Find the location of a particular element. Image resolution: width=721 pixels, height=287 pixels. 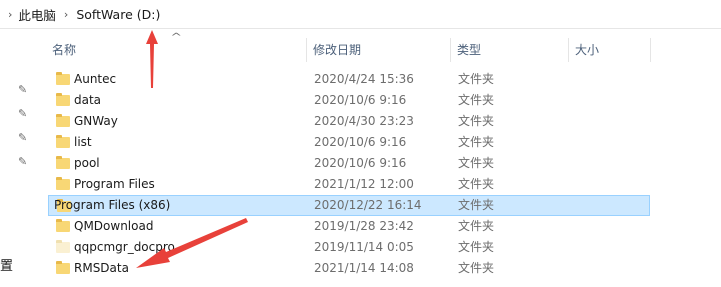

file-name: qqpcmgr_docpro is located at coordinates (124, 247).